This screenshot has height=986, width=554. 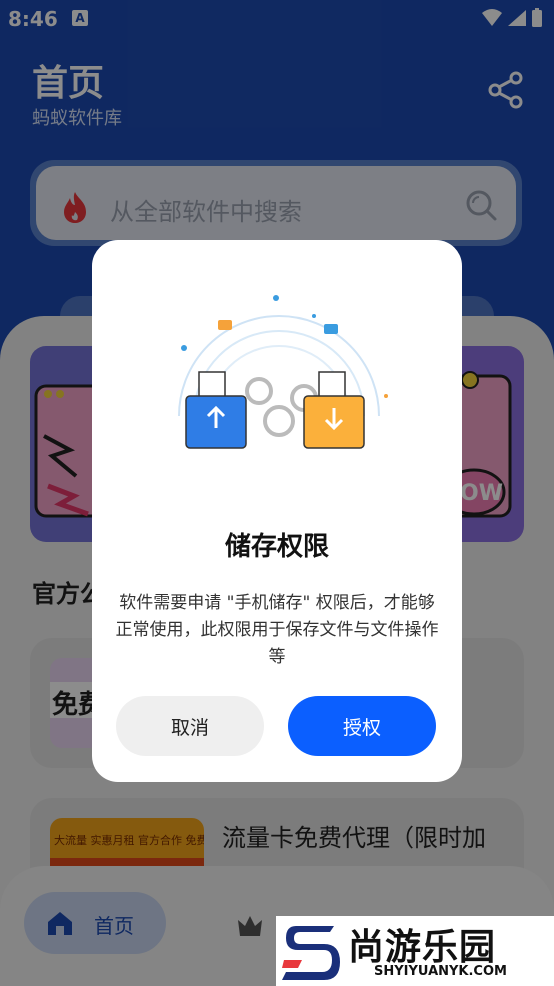 I want to click on watermark-brand: 尚游乐园, so click(x=422, y=947).